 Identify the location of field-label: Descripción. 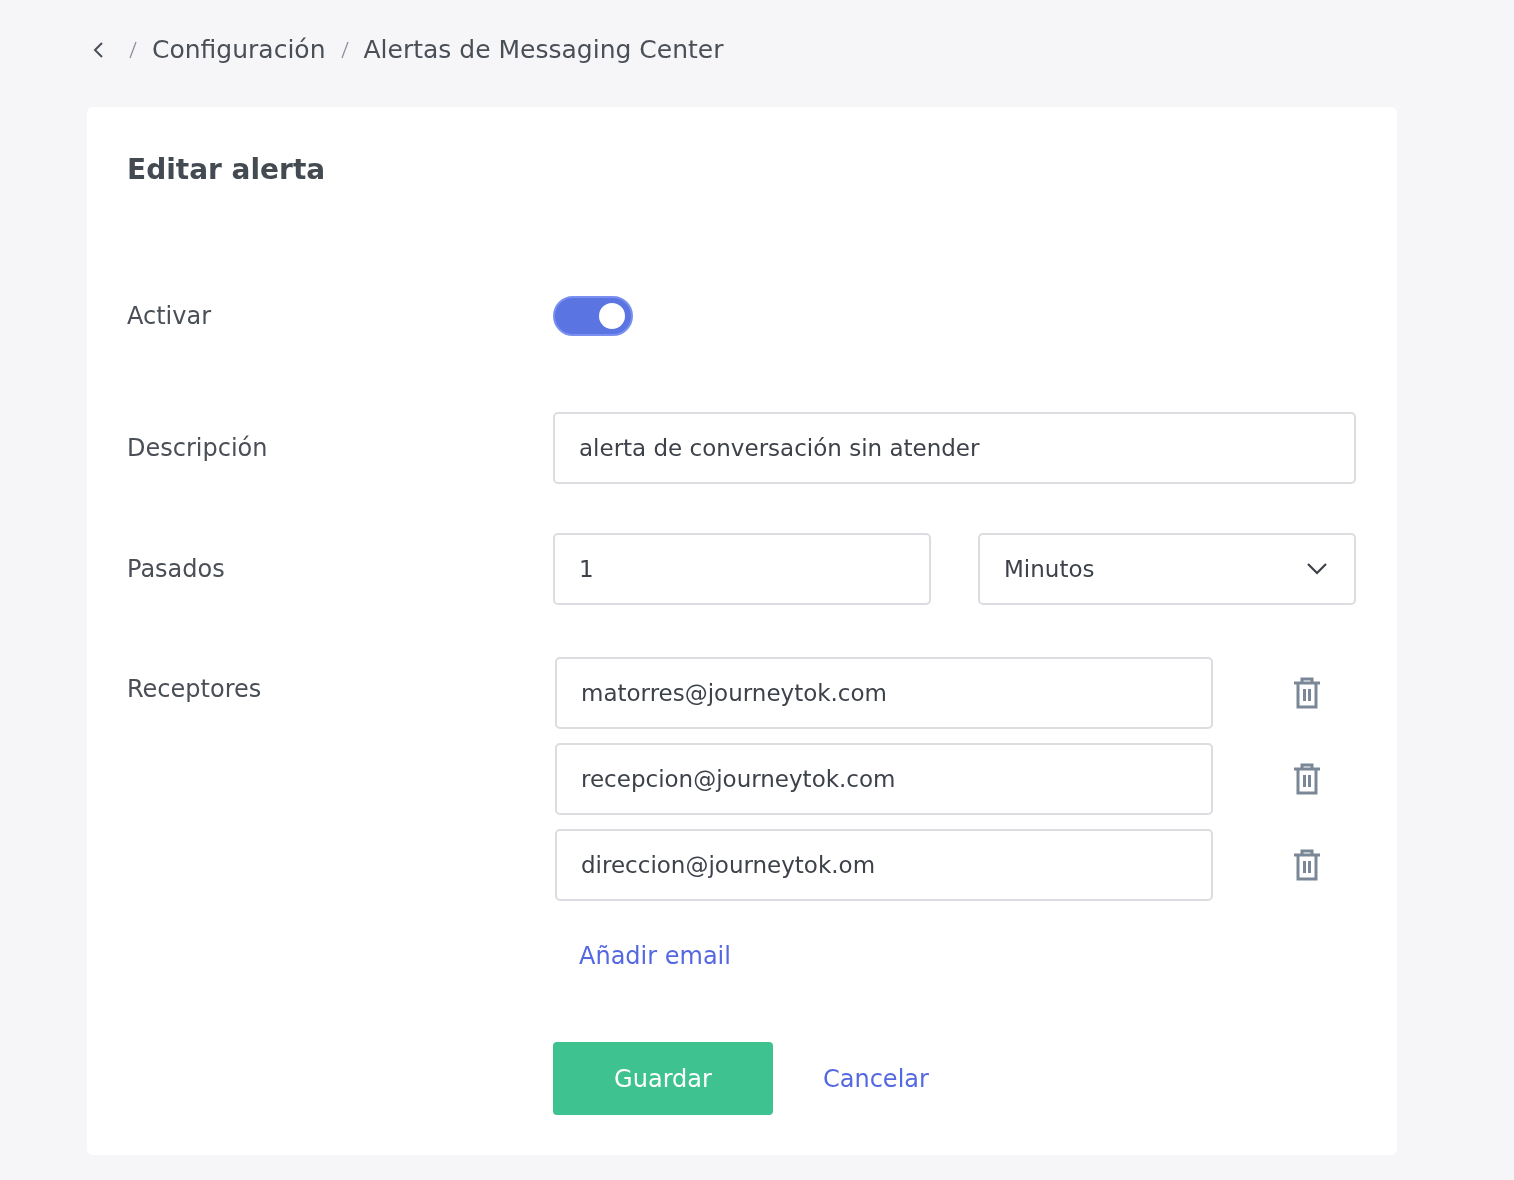
(198, 448).